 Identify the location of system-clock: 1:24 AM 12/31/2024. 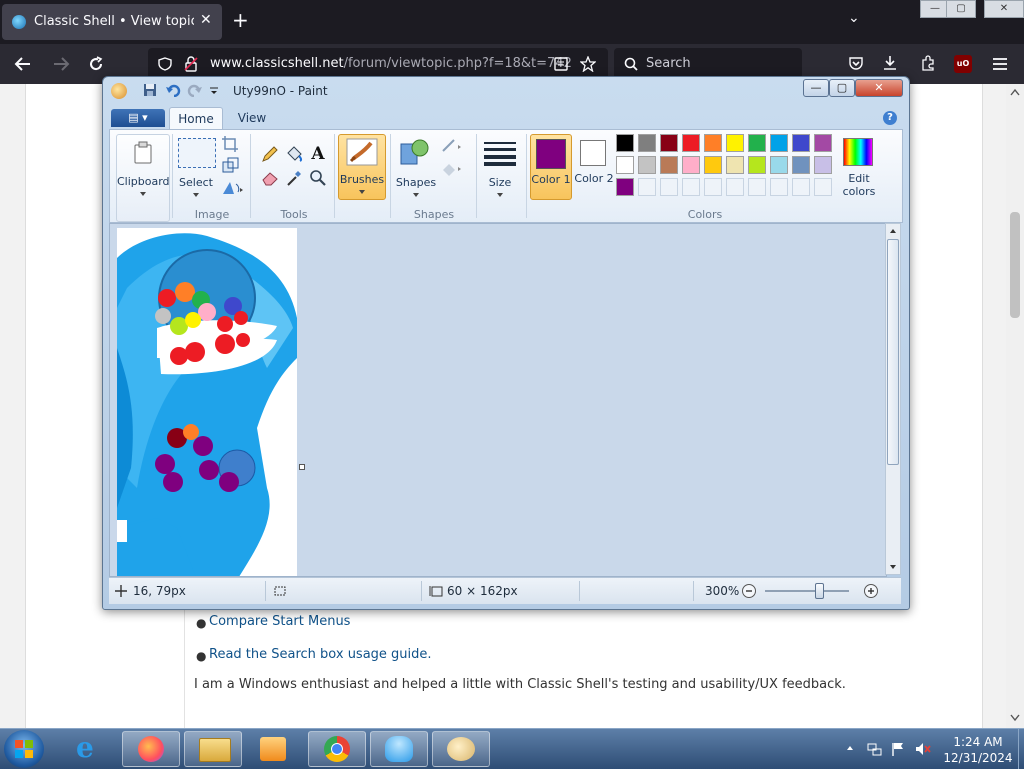
(978, 750).